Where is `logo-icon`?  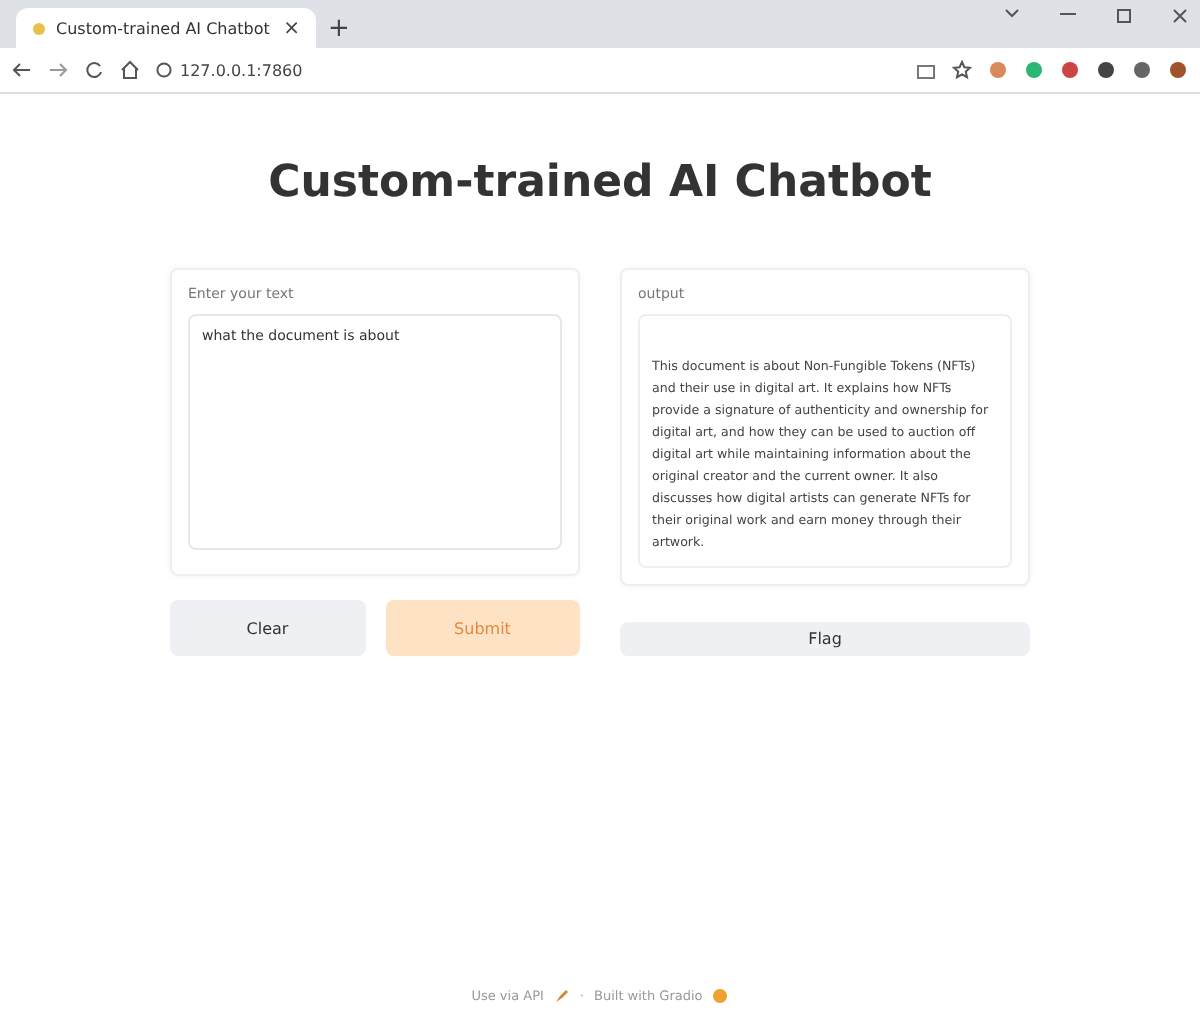 logo-icon is located at coordinates (720, 996).